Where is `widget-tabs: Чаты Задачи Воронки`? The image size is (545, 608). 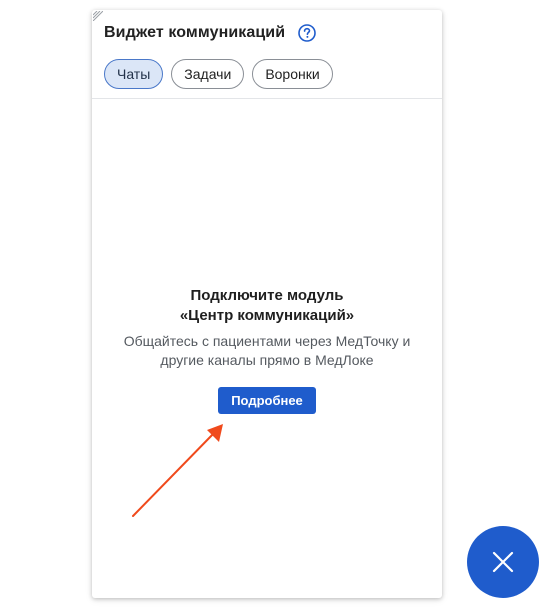
widget-tabs: Чаты Задачи Воронки is located at coordinates (218, 74).